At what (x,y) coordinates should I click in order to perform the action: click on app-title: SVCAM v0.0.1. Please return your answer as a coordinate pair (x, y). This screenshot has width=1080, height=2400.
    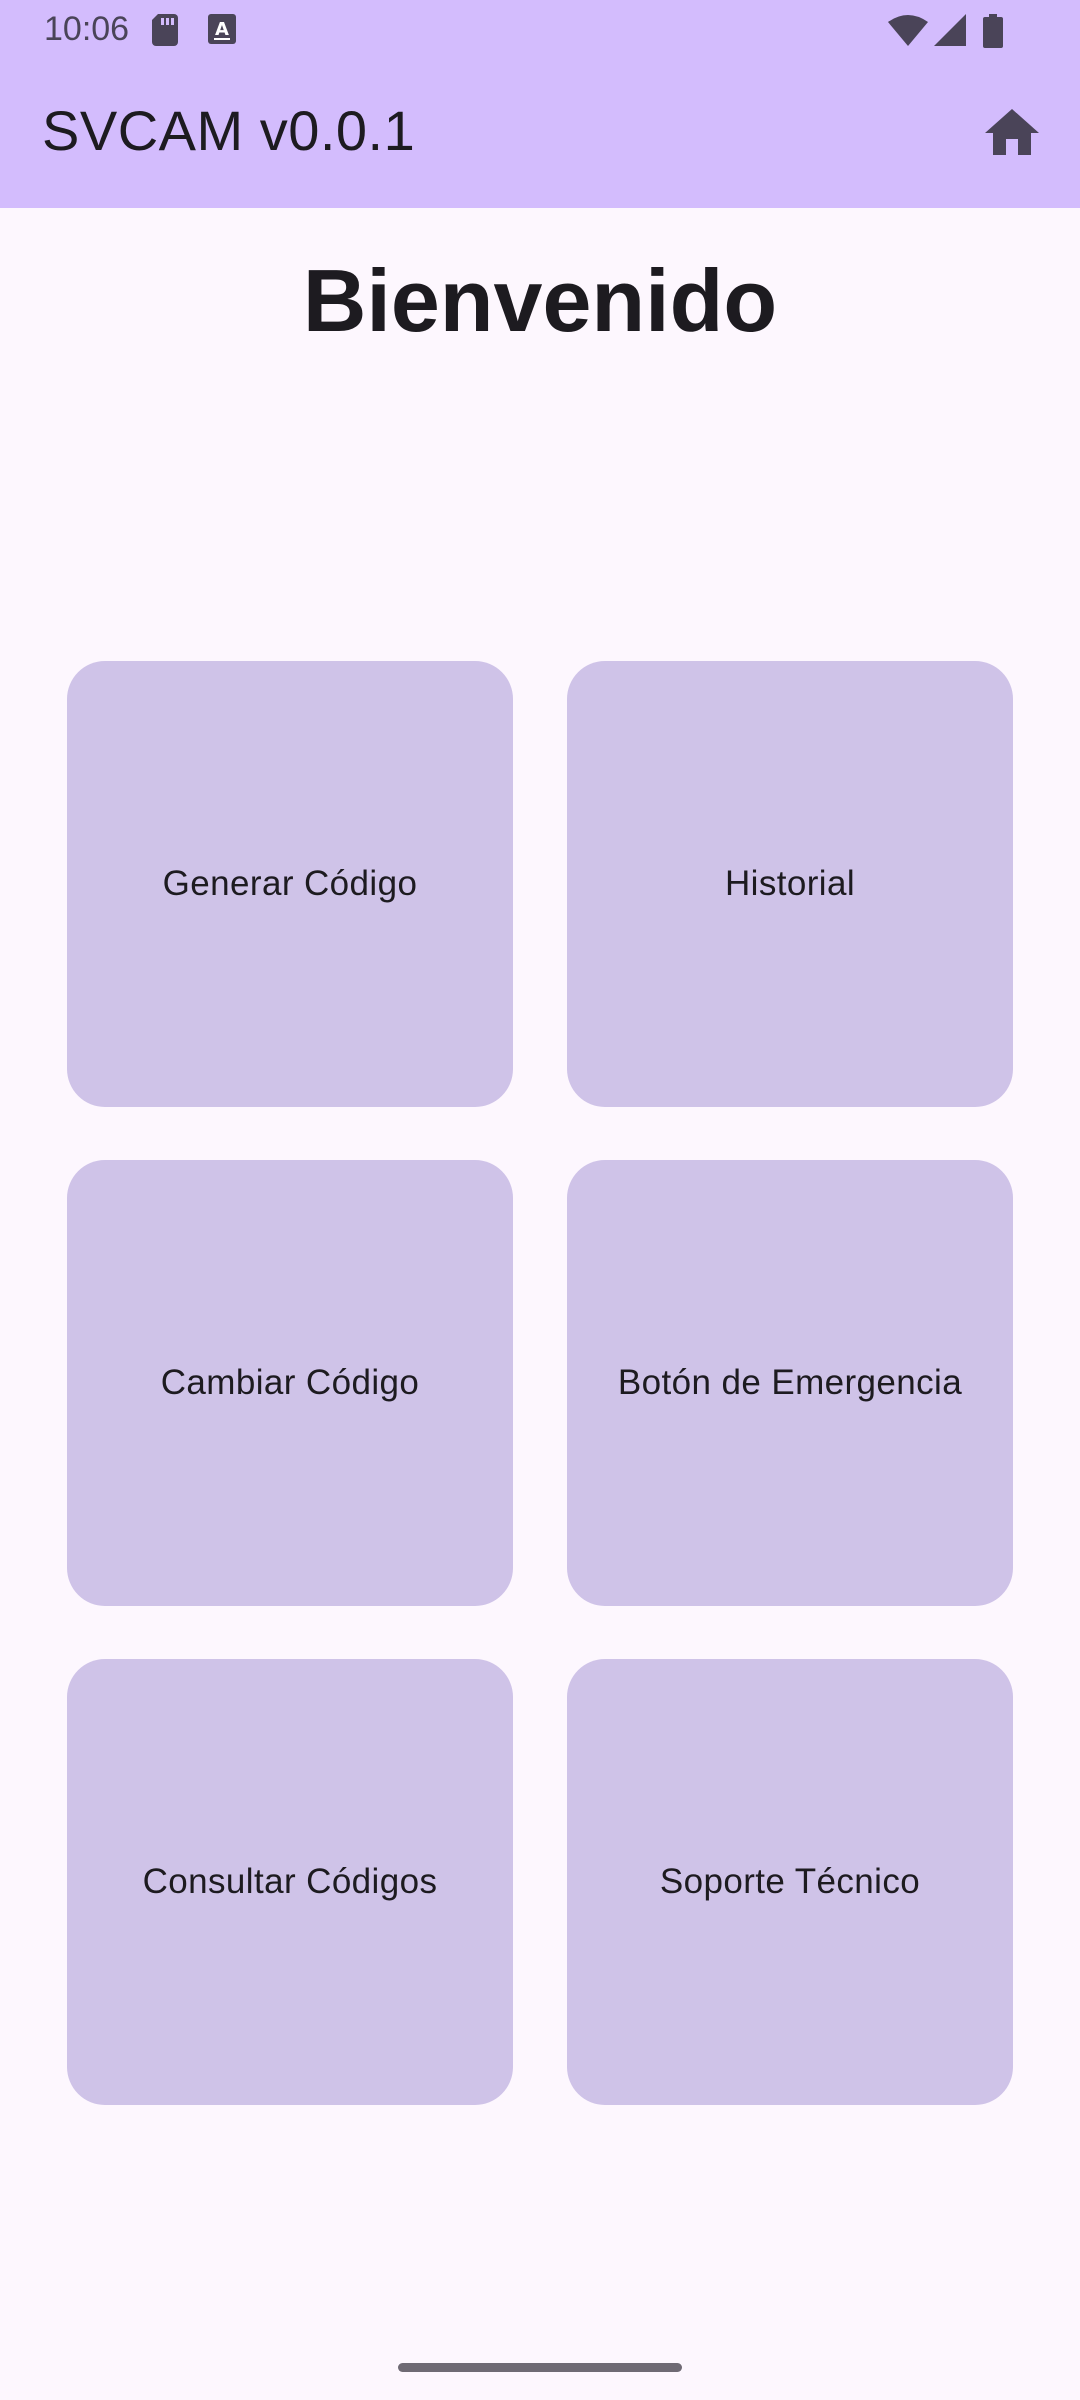
    Looking at the image, I should click on (229, 130).